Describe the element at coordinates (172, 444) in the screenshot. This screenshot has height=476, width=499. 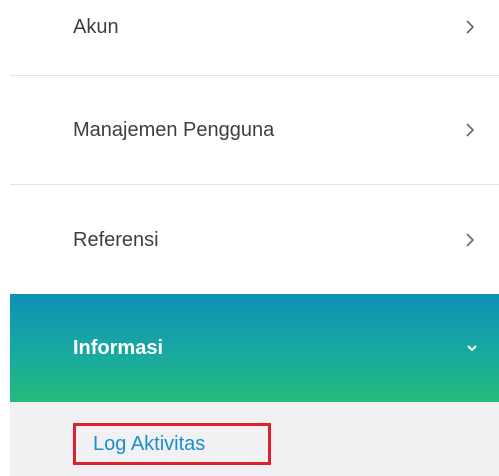
I see `submenu-link-log-aktivitas: Log Aktivitas` at that location.